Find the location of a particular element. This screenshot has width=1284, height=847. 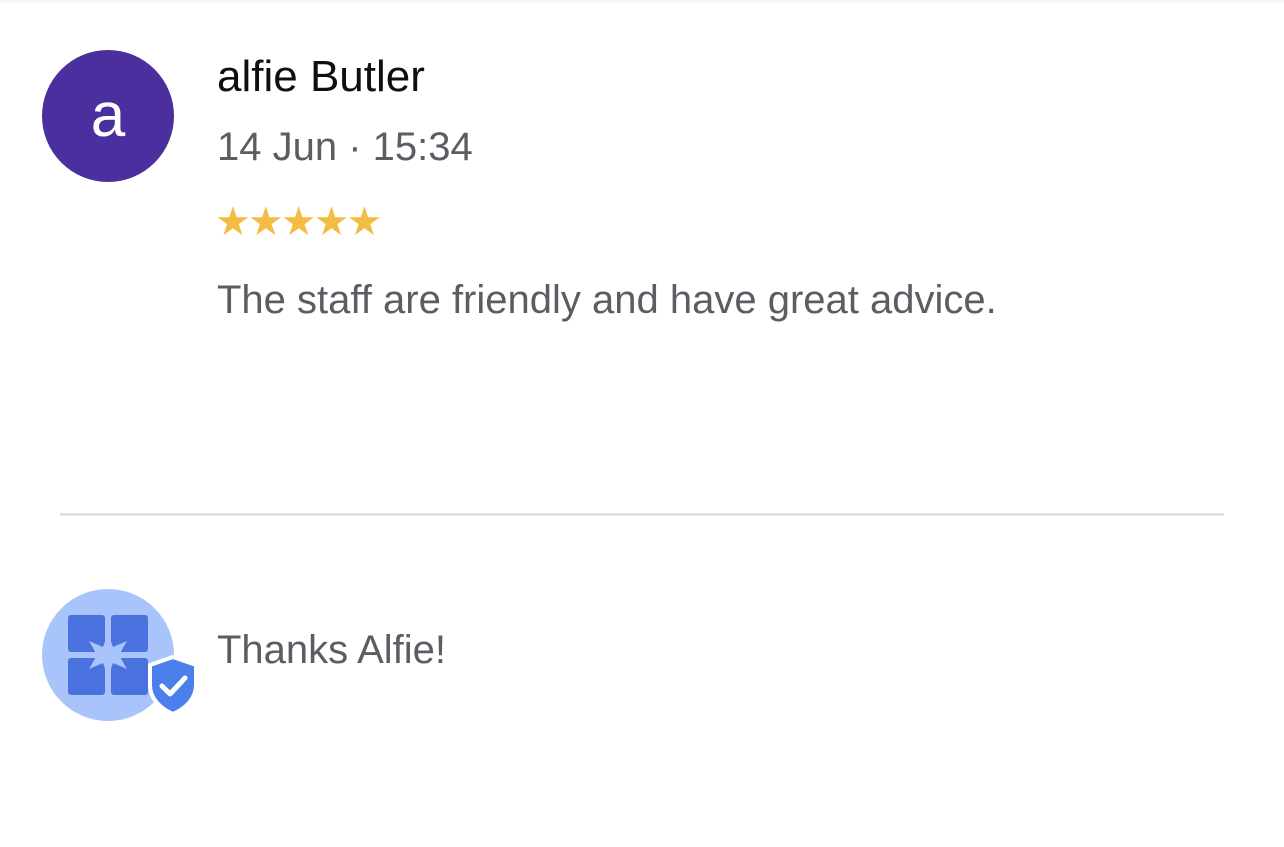

reply-text: Thanks Alfie! is located at coordinates (332, 650).